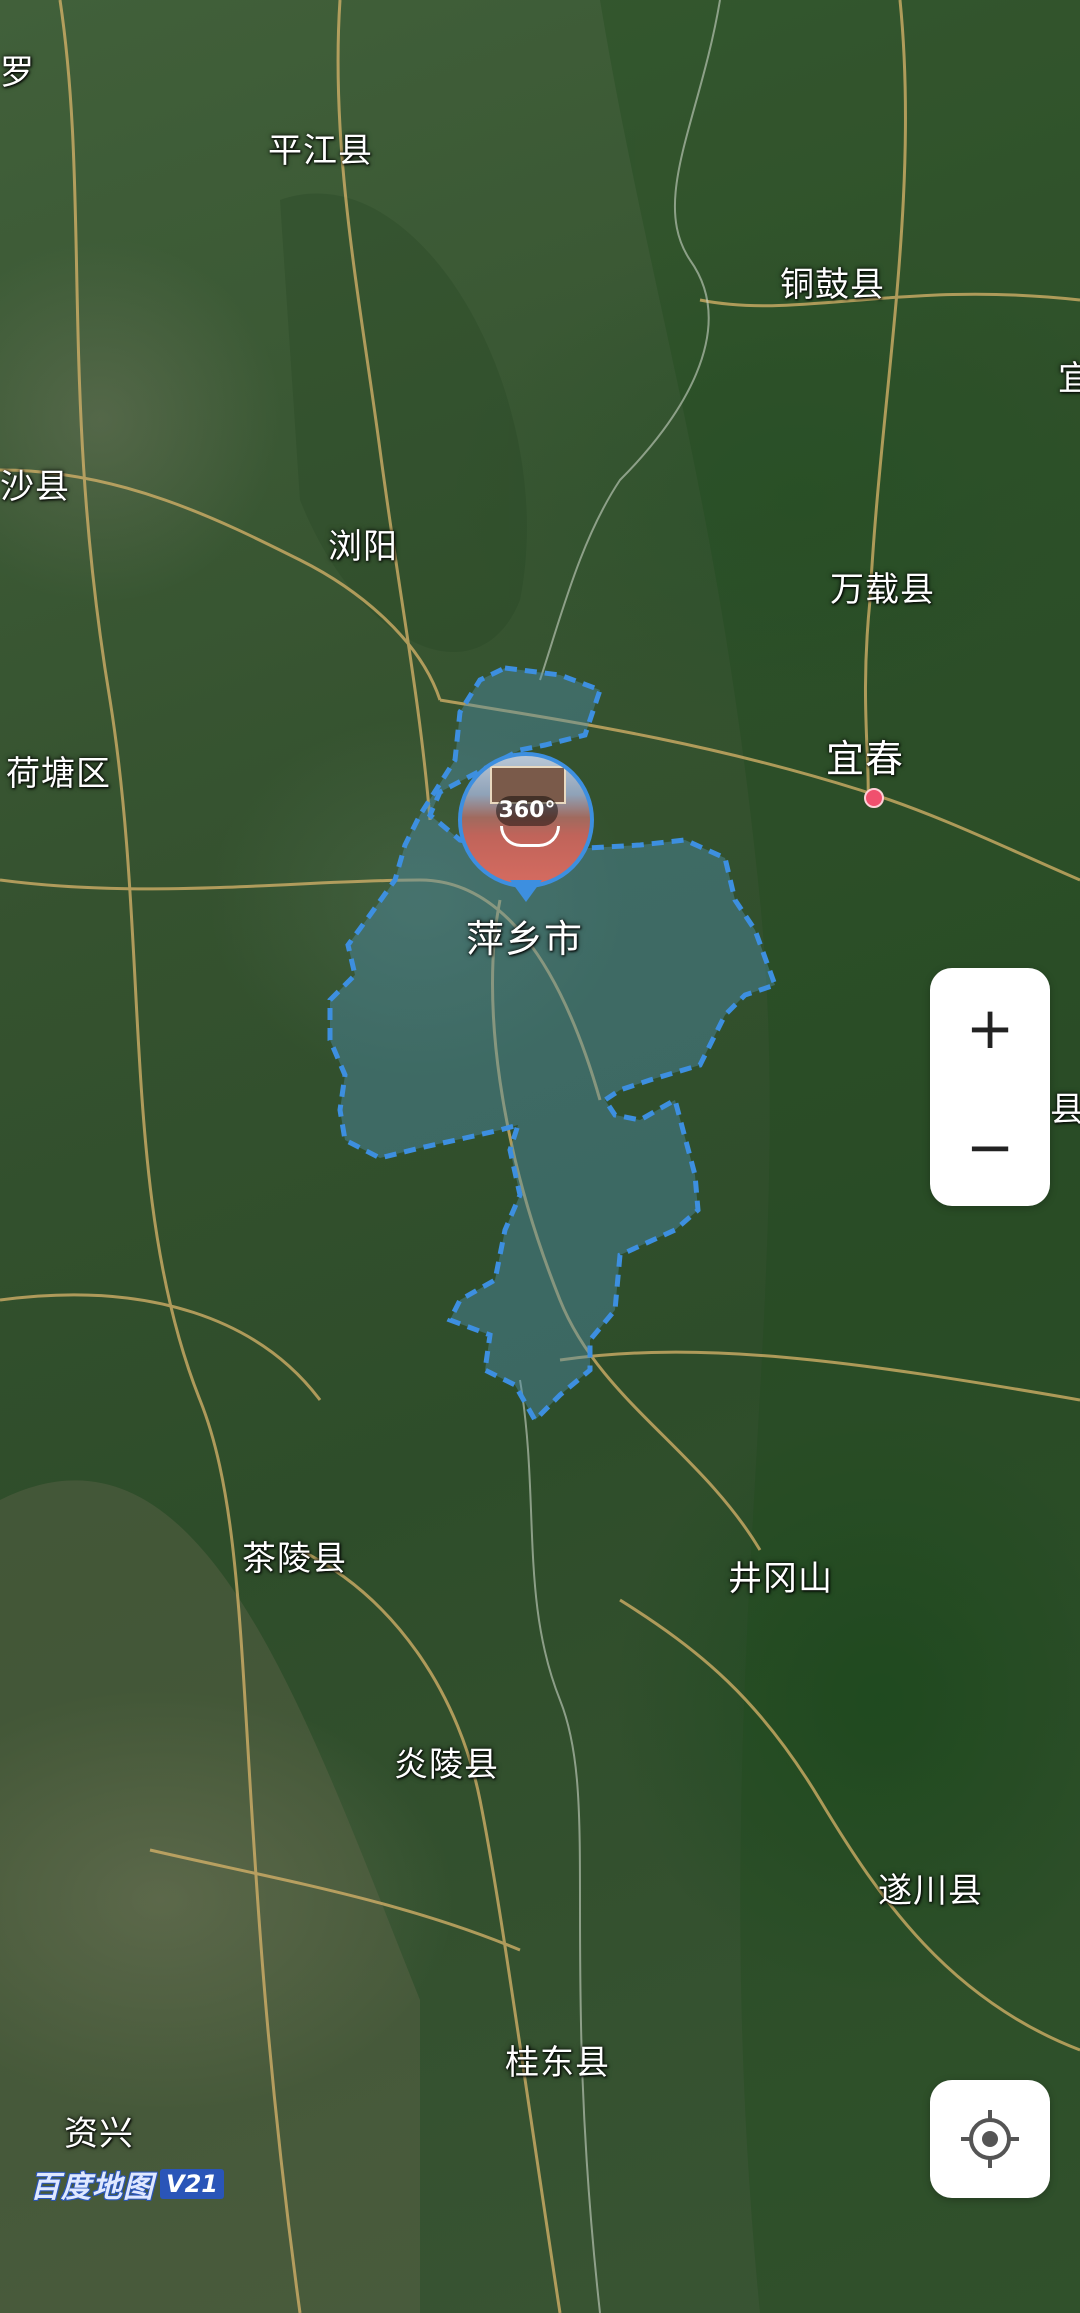 The height and width of the screenshot is (2313, 1080). Describe the element at coordinates (99, 2134) in the screenshot. I see `place-label-zixing: 资兴` at that location.